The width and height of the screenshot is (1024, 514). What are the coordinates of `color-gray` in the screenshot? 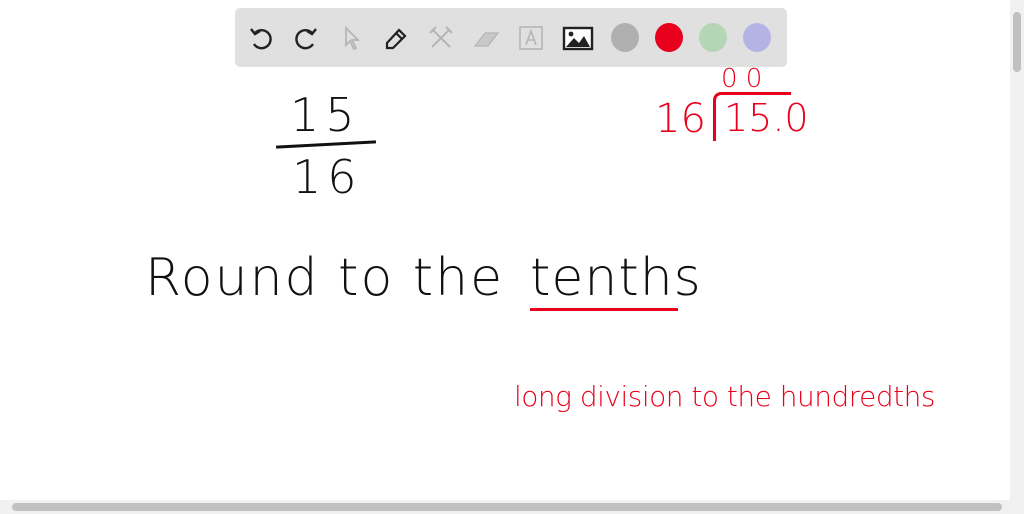 It's located at (625, 37).